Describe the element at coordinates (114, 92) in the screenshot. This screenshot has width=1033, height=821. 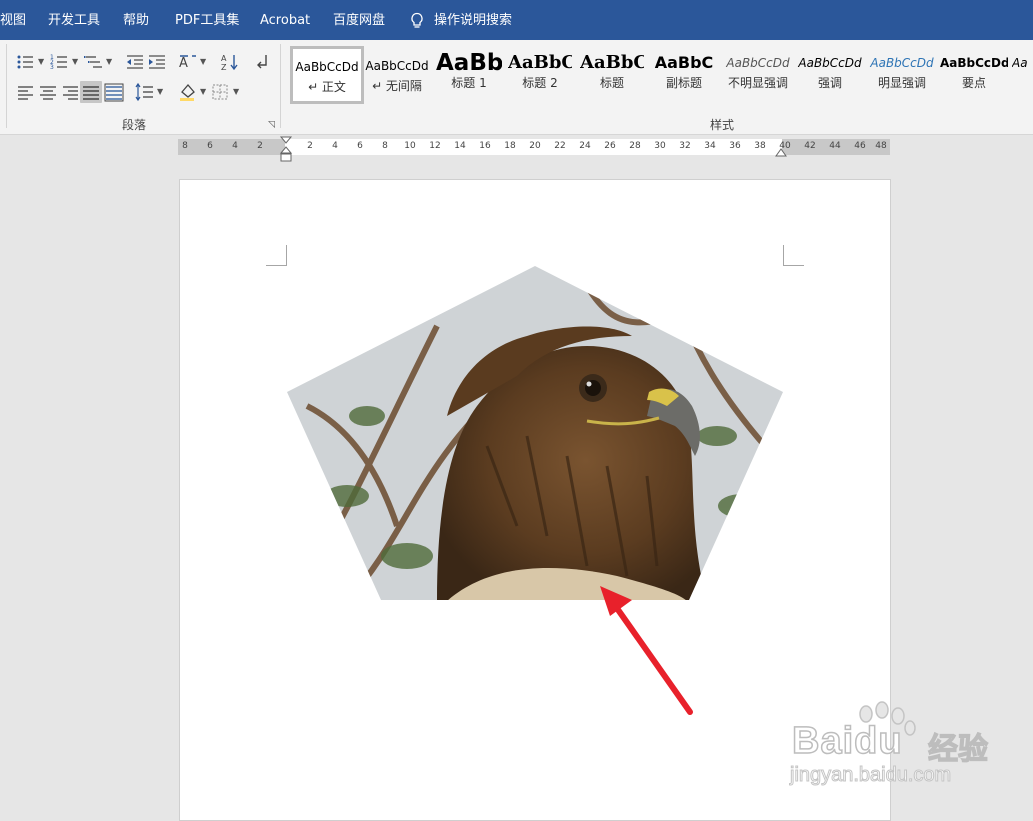
I see `distributed-icon` at that location.